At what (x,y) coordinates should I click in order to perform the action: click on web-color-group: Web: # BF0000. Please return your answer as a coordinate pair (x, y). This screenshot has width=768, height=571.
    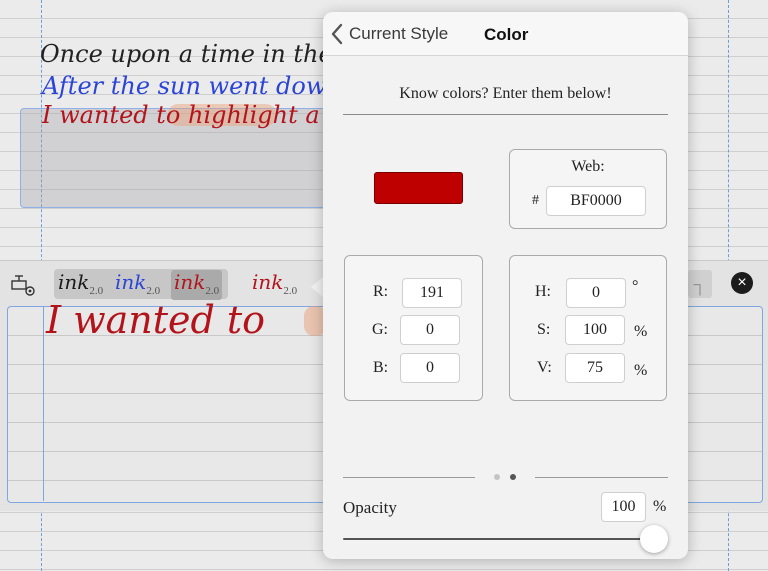
    Looking at the image, I should click on (588, 189).